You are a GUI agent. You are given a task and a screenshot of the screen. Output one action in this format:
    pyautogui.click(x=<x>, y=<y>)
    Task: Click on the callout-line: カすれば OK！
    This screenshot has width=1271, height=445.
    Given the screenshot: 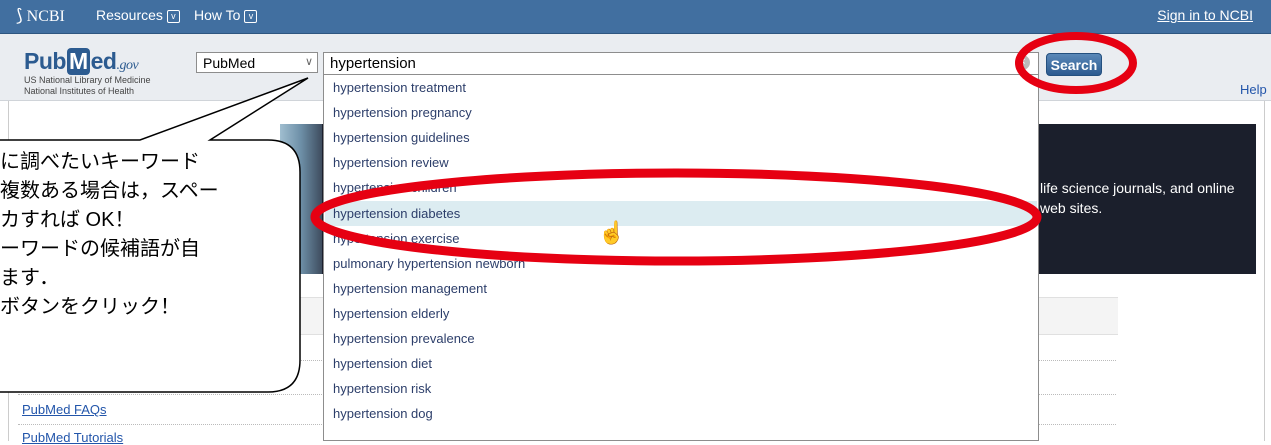 What is the action you would take?
    pyautogui.click(x=67, y=220)
    